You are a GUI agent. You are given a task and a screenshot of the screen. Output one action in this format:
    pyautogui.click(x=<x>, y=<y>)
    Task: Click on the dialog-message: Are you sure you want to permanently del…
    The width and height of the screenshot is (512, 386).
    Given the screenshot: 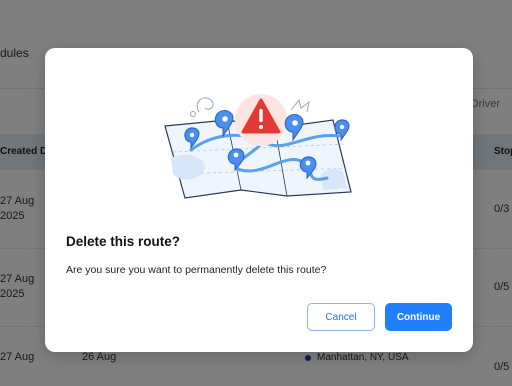 What is the action you would take?
    pyautogui.click(x=196, y=270)
    